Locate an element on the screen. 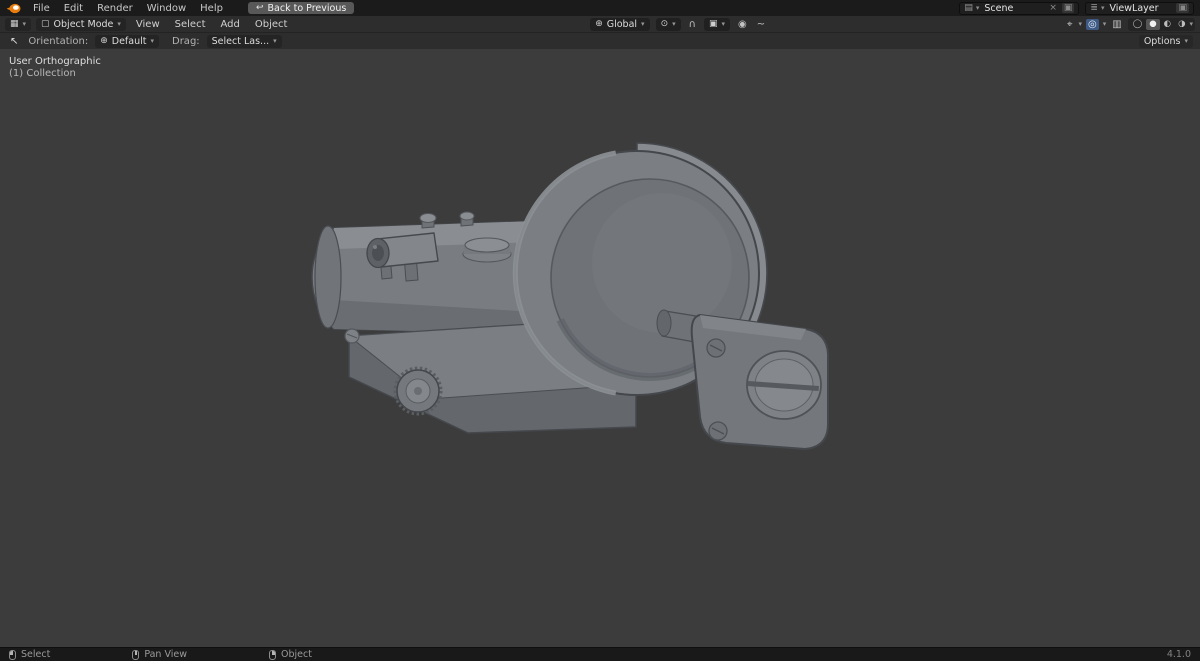 Image resolution: width=1200 pixels, height=661 pixels. menu-object: Object is located at coordinates (271, 24).